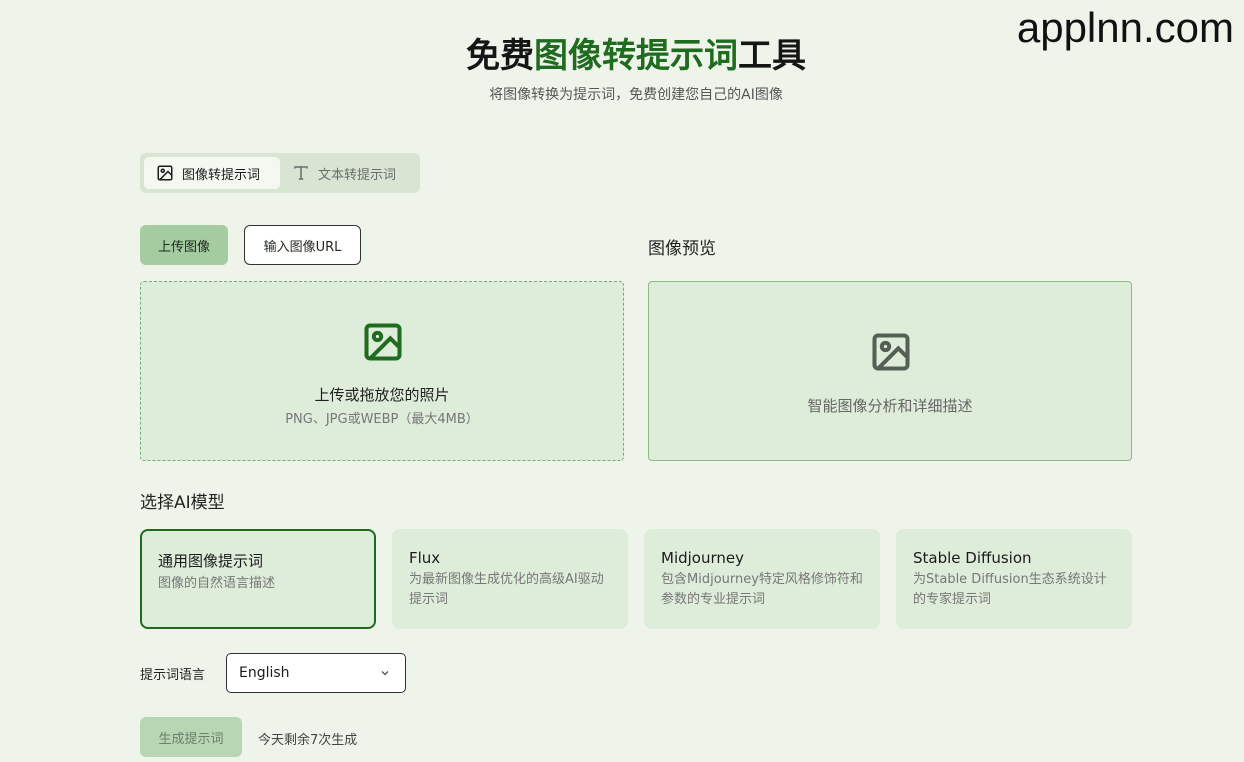 This screenshot has width=1244, height=762. Describe the element at coordinates (217, 583) in the screenshot. I see `model-desc: 图像的自然语言描述` at that location.